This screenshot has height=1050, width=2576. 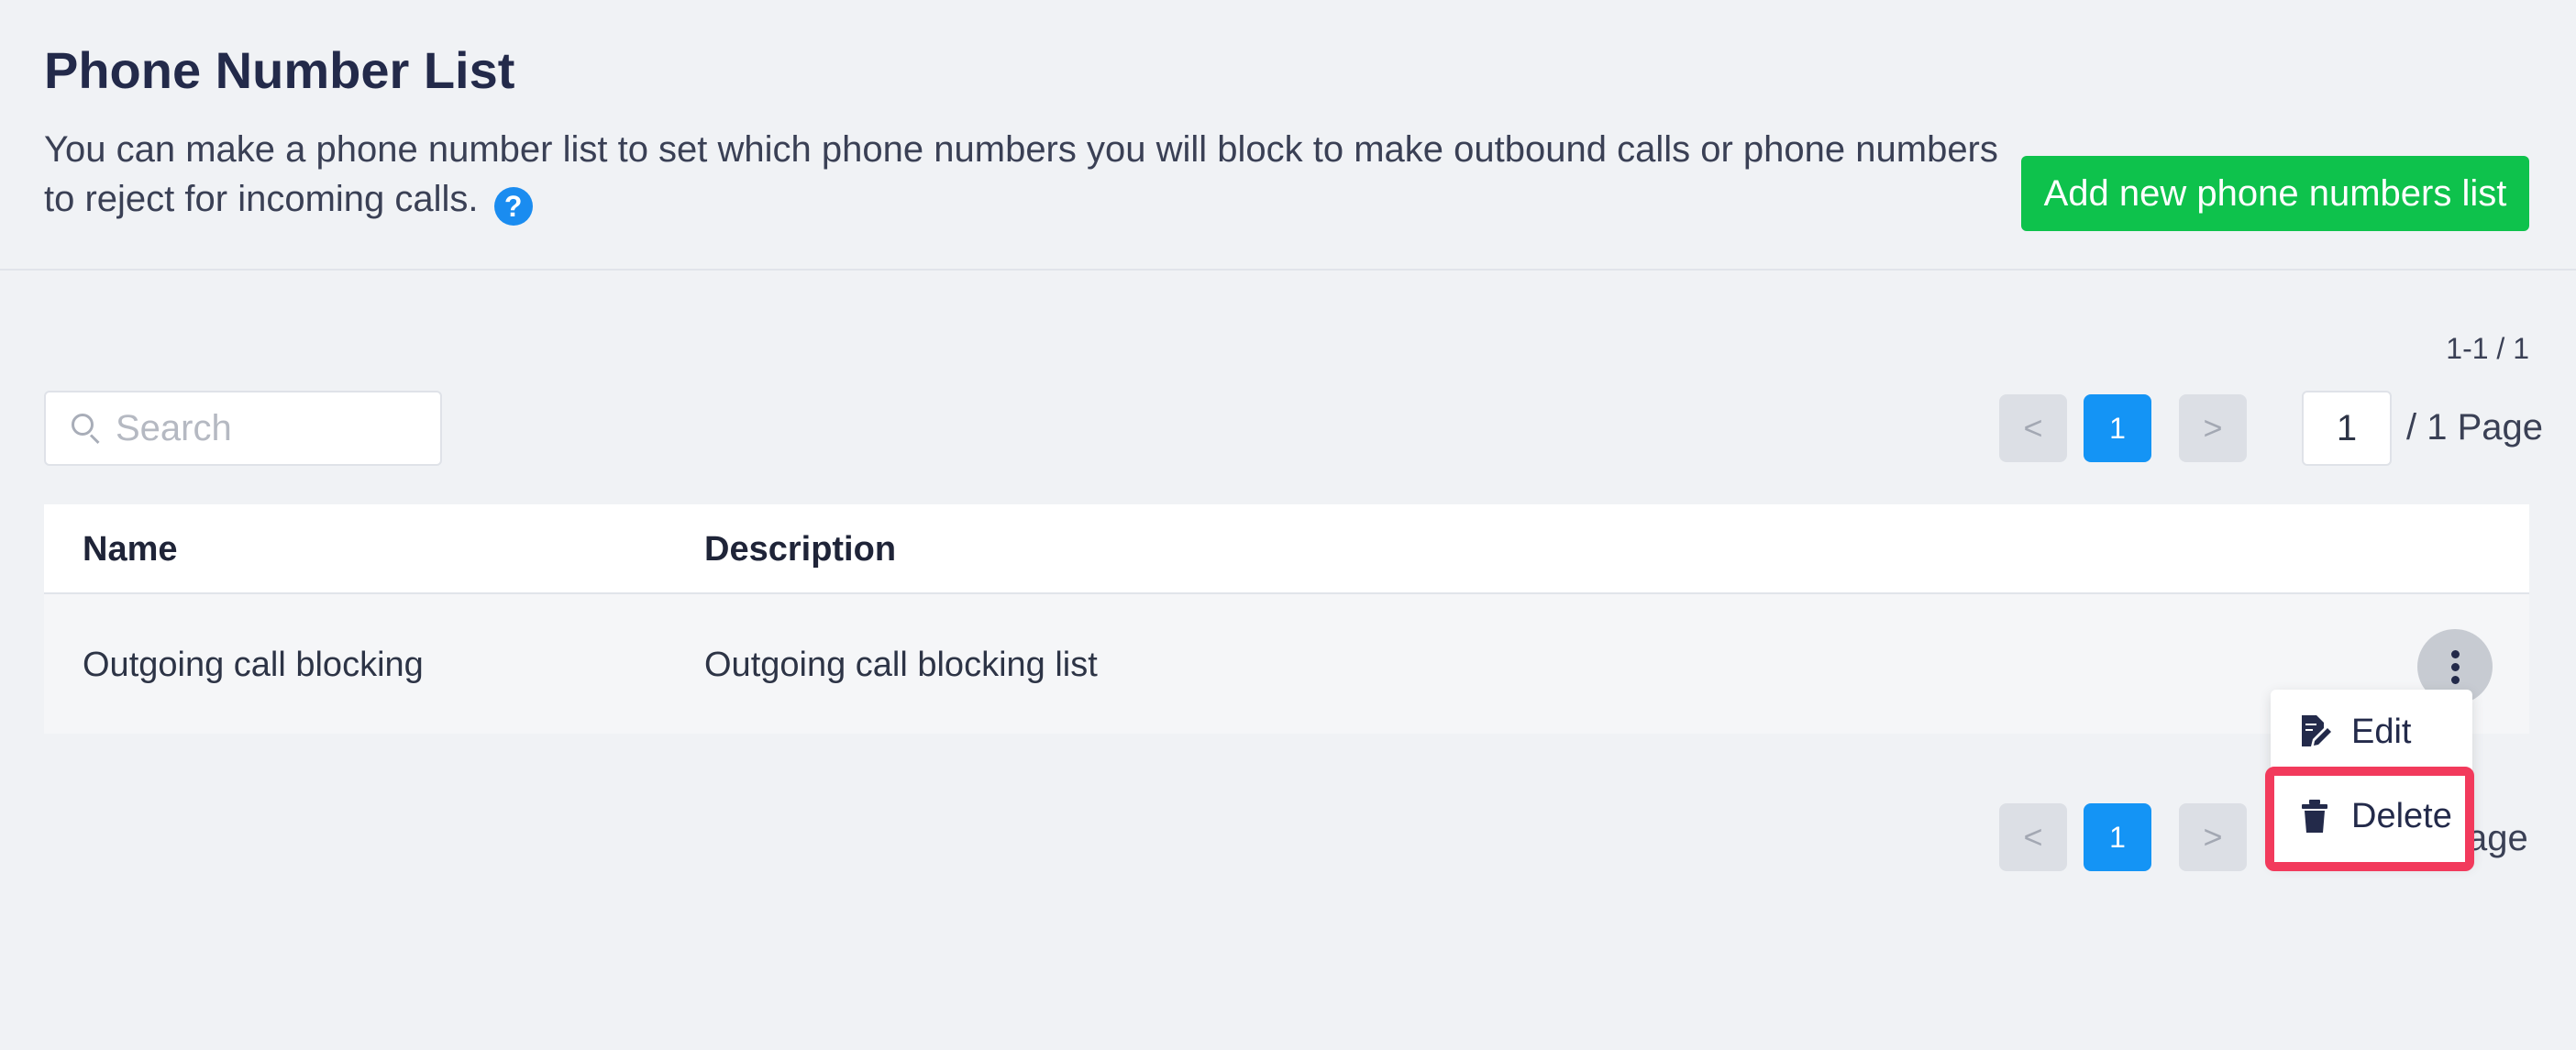 I want to click on edit-icon, so click(x=2316, y=730).